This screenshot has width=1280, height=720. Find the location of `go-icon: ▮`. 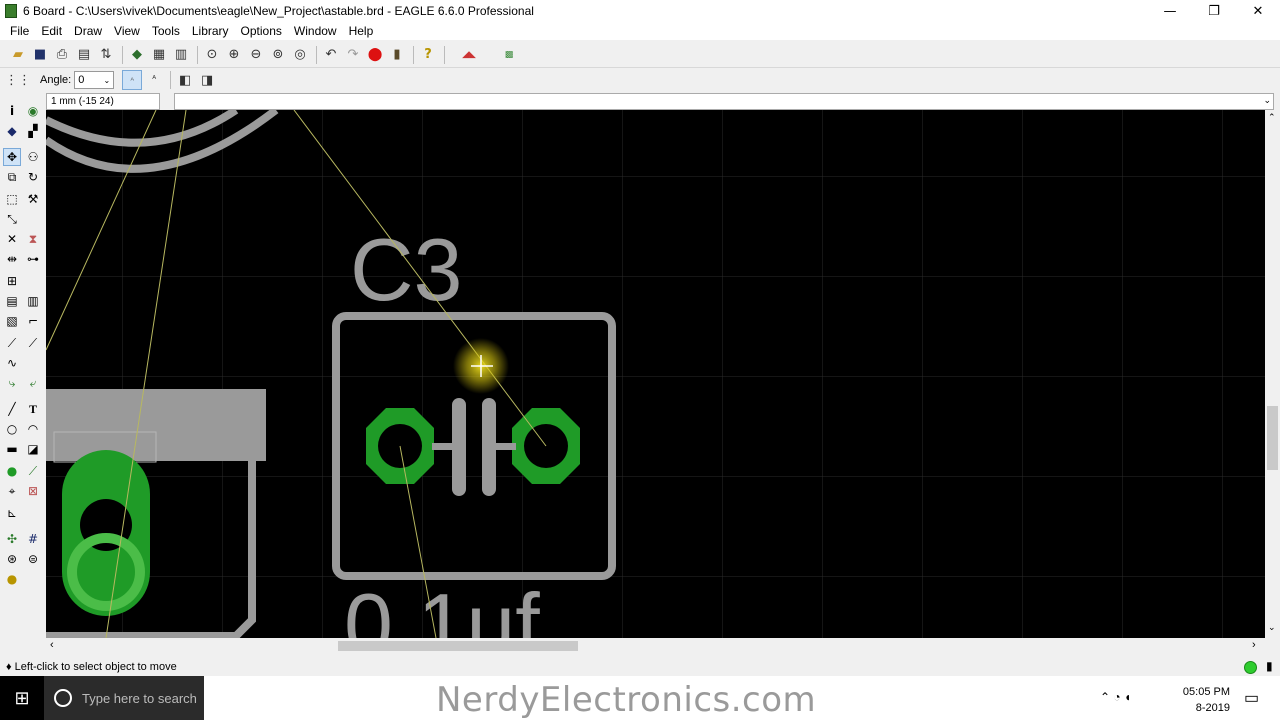

go-icon: ▮ is located at coordinates (397, 55).